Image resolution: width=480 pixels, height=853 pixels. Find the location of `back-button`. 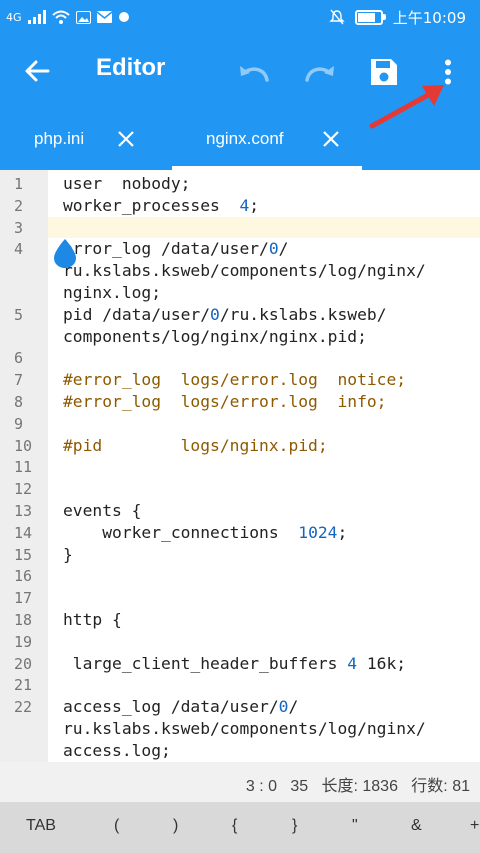

back-button is located at coordinates (37, 71).